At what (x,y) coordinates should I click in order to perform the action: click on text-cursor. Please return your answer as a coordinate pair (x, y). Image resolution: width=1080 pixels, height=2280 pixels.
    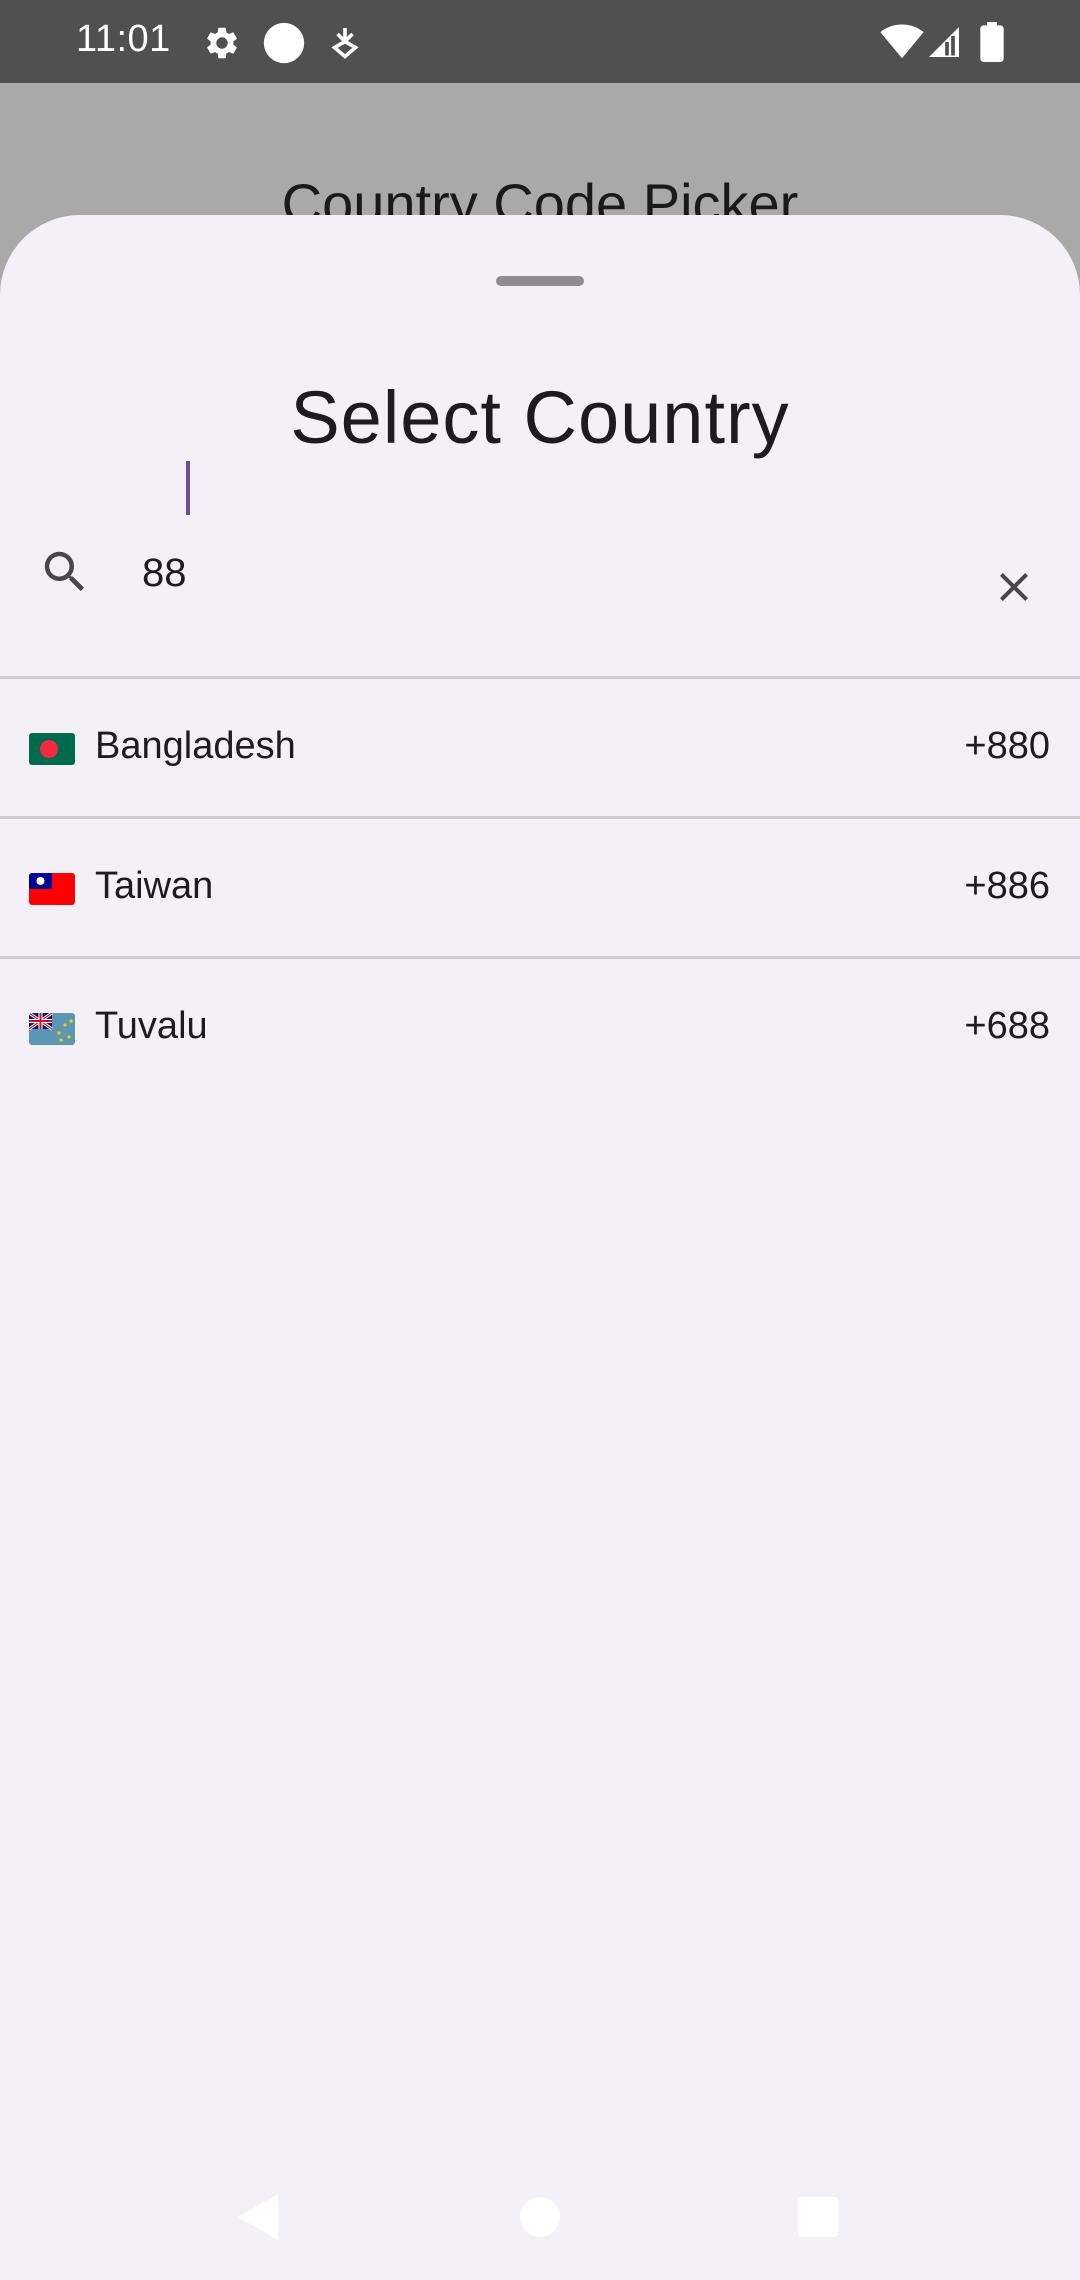
    Looking at the image, I should click on (188, 488).